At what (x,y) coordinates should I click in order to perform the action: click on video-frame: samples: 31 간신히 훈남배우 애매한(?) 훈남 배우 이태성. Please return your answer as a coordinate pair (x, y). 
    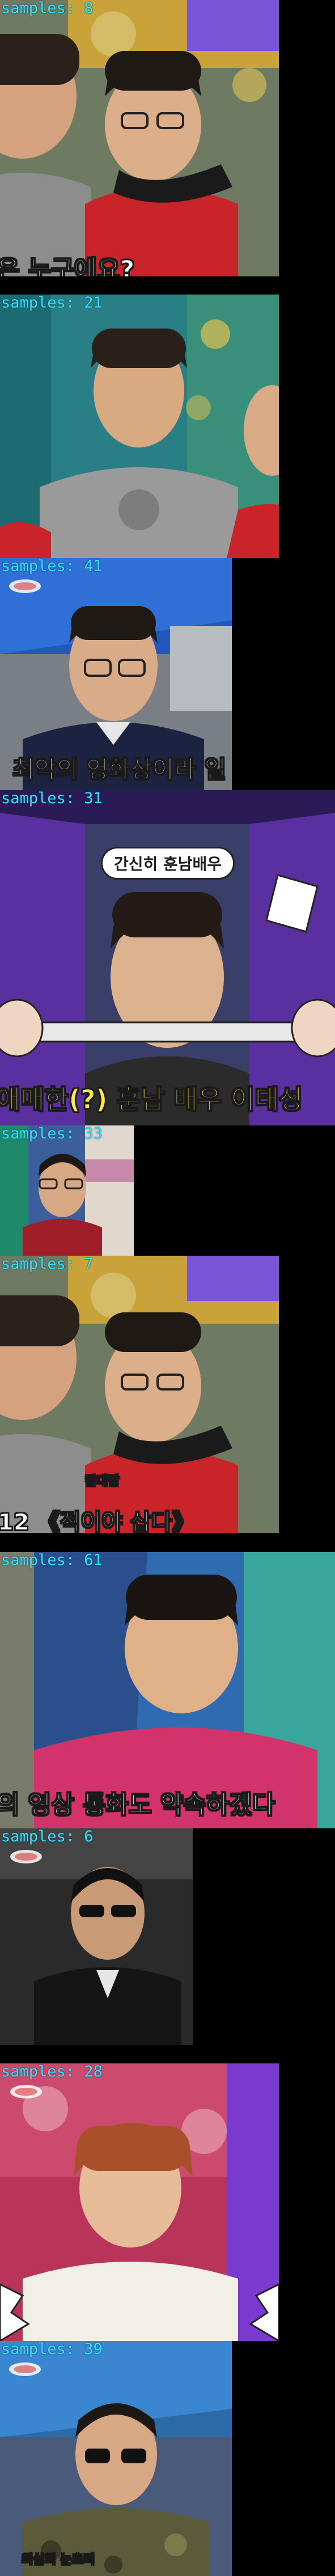
    Looking at the image, I should click on (167, 957).